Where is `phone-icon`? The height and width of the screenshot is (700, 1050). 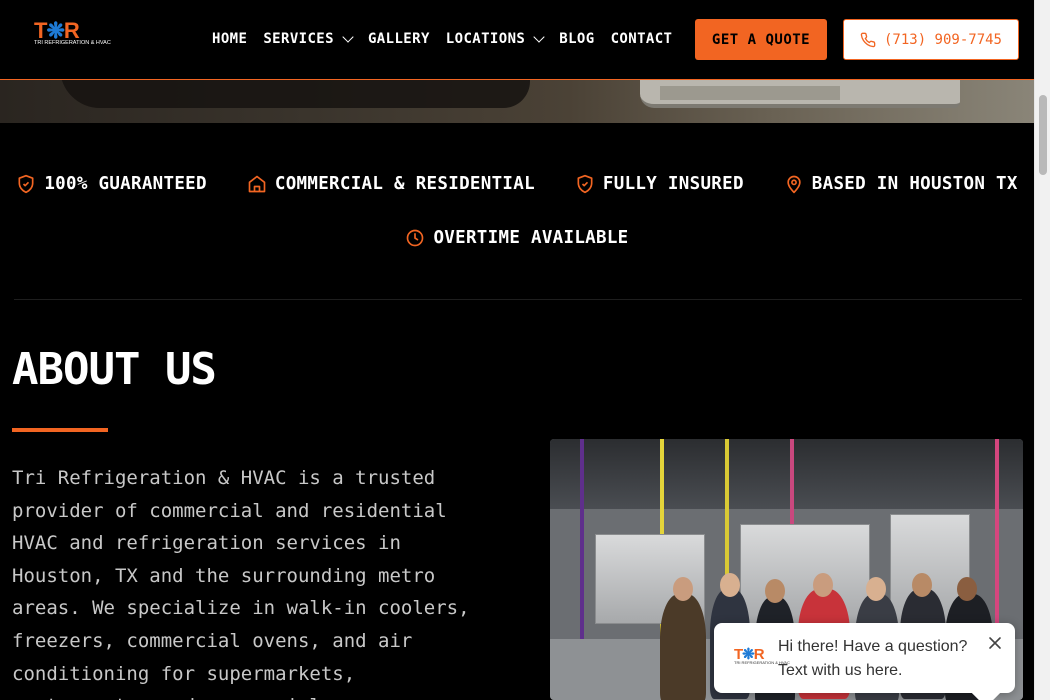 phone-icon is located at coordinates (868, 39).